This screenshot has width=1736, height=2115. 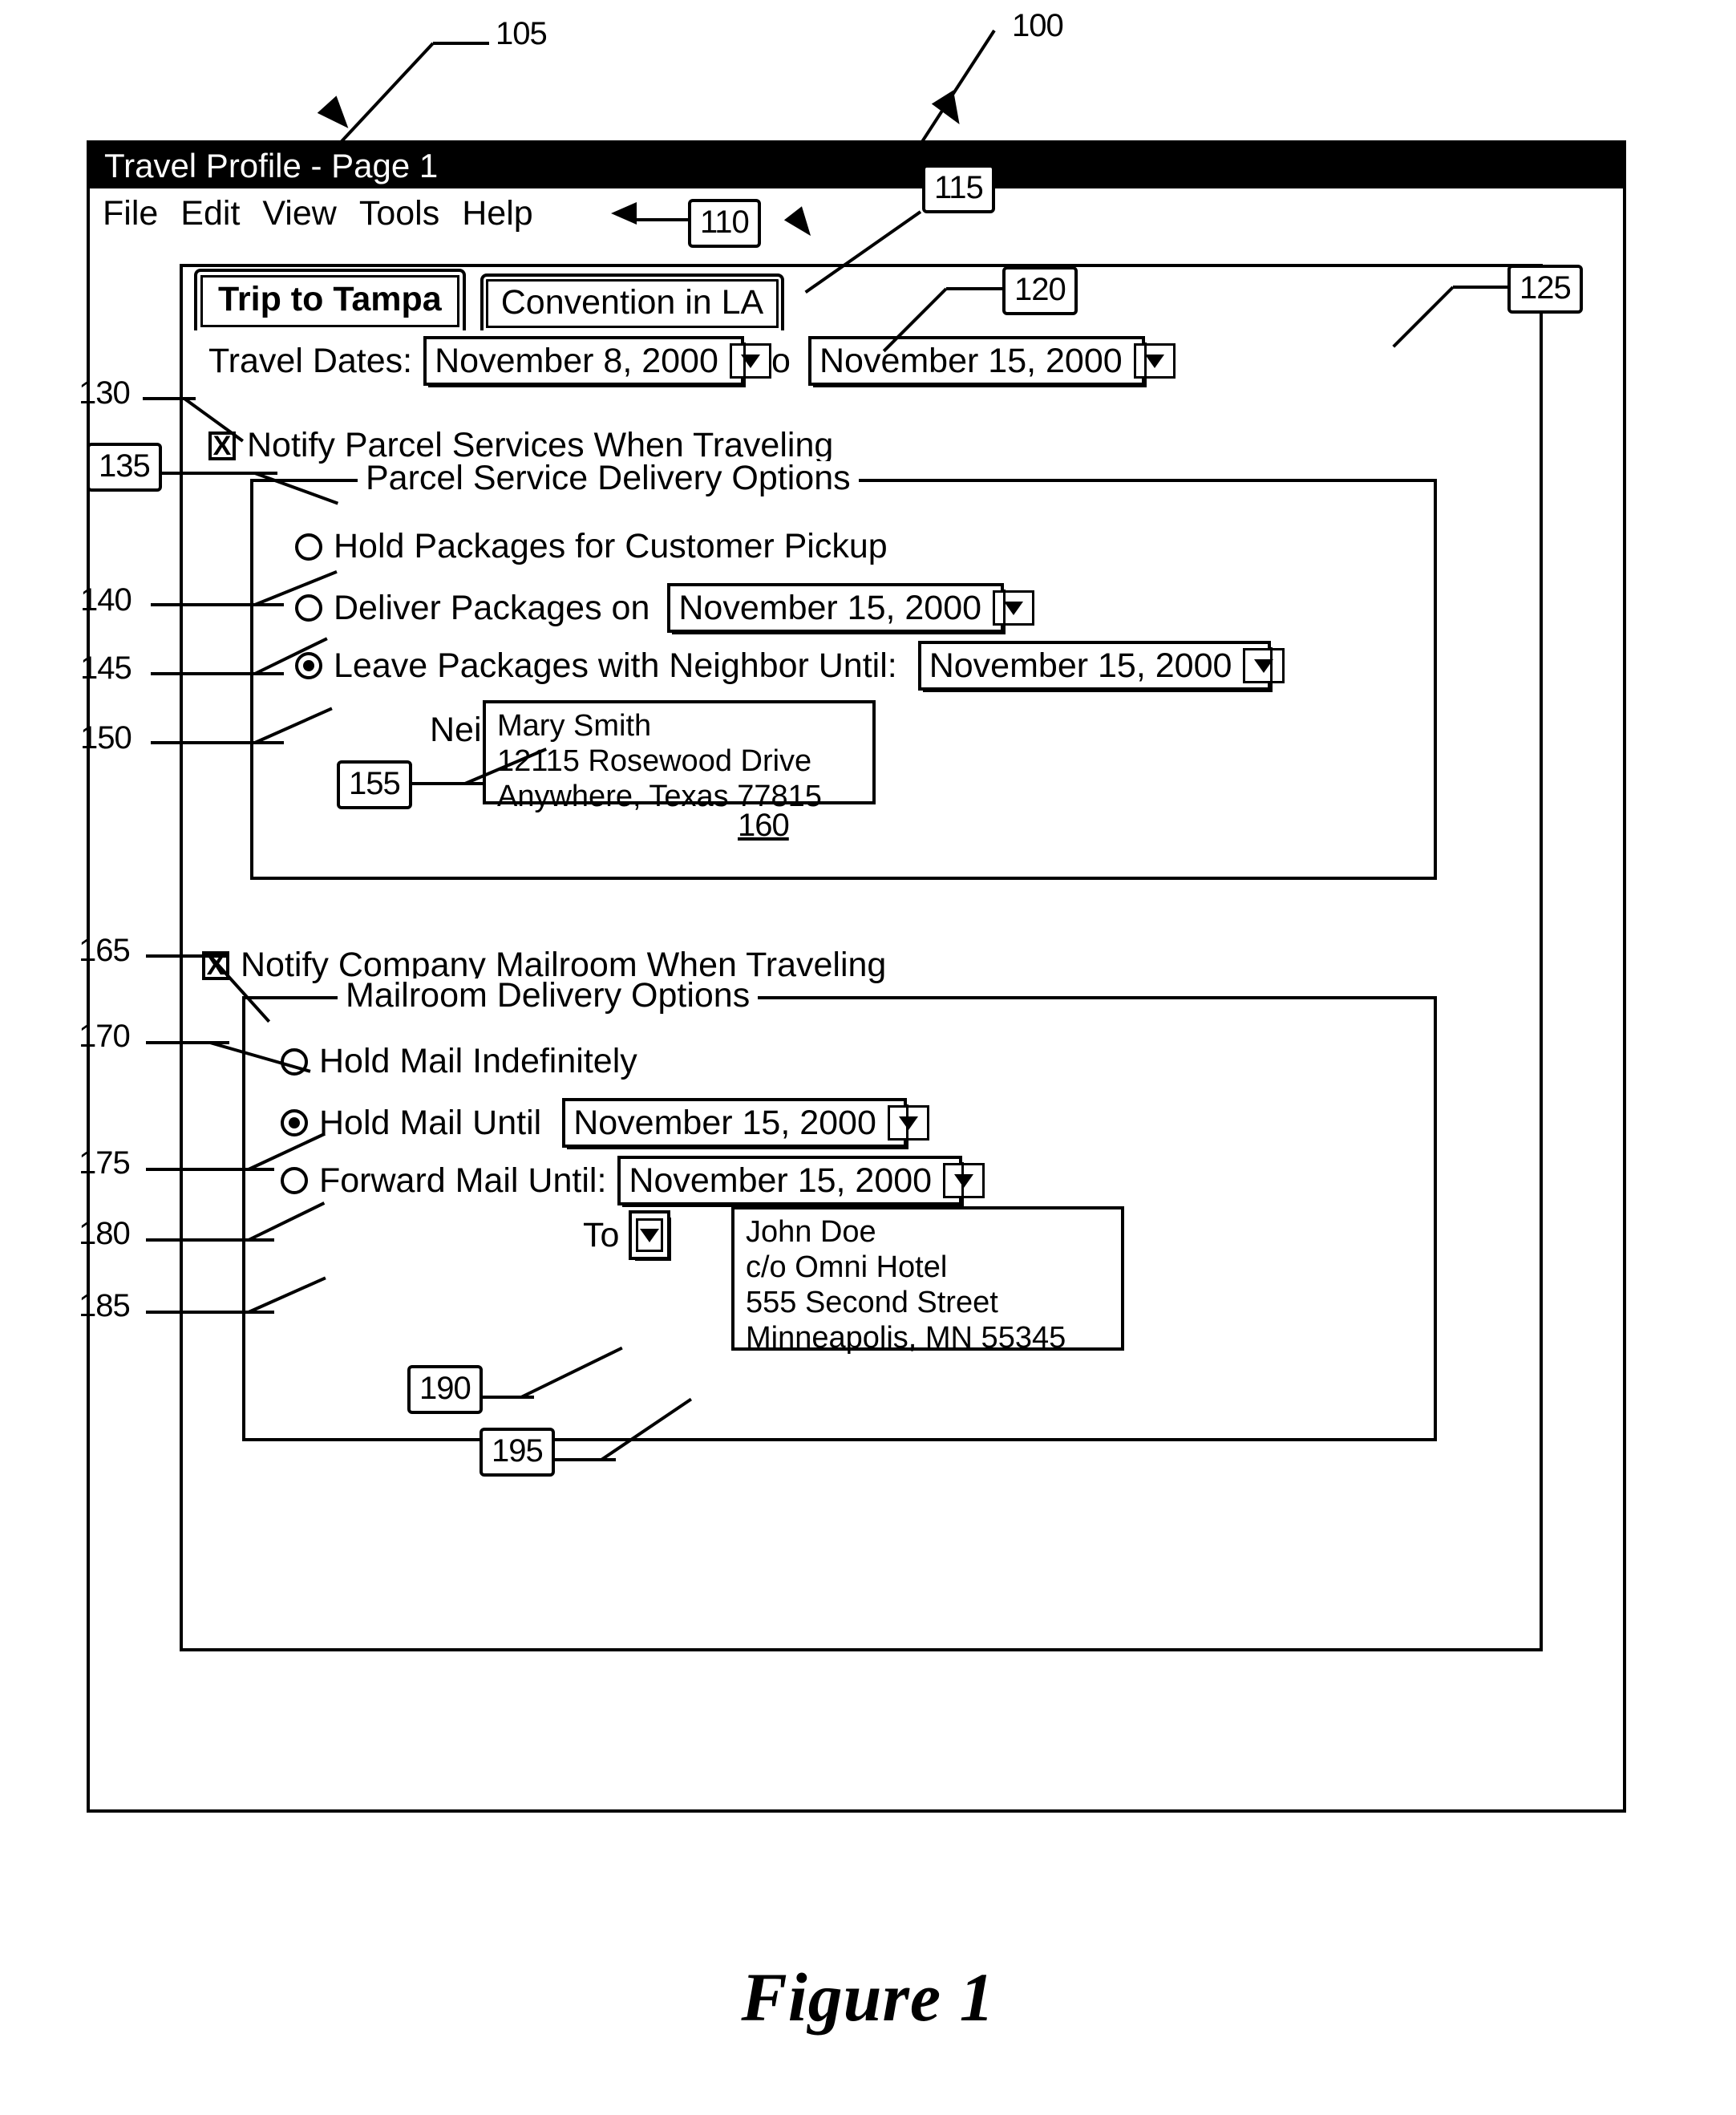 What do you see at coordinates (218, 742) in the screenshot?
I see `leader-150-h` at bounding box center [218, 742].